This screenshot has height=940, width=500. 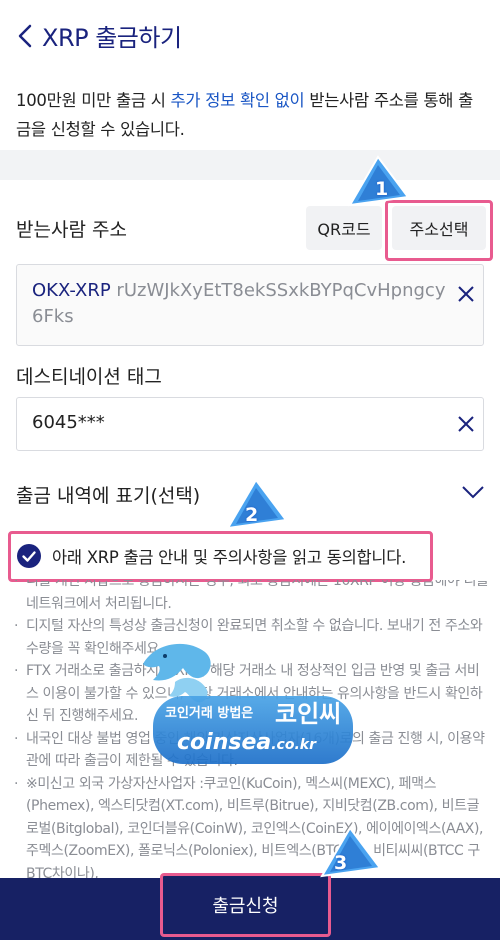 I want to click on notice-highlight: 추가 정보 확인 없이, so click(x=237, y=100).